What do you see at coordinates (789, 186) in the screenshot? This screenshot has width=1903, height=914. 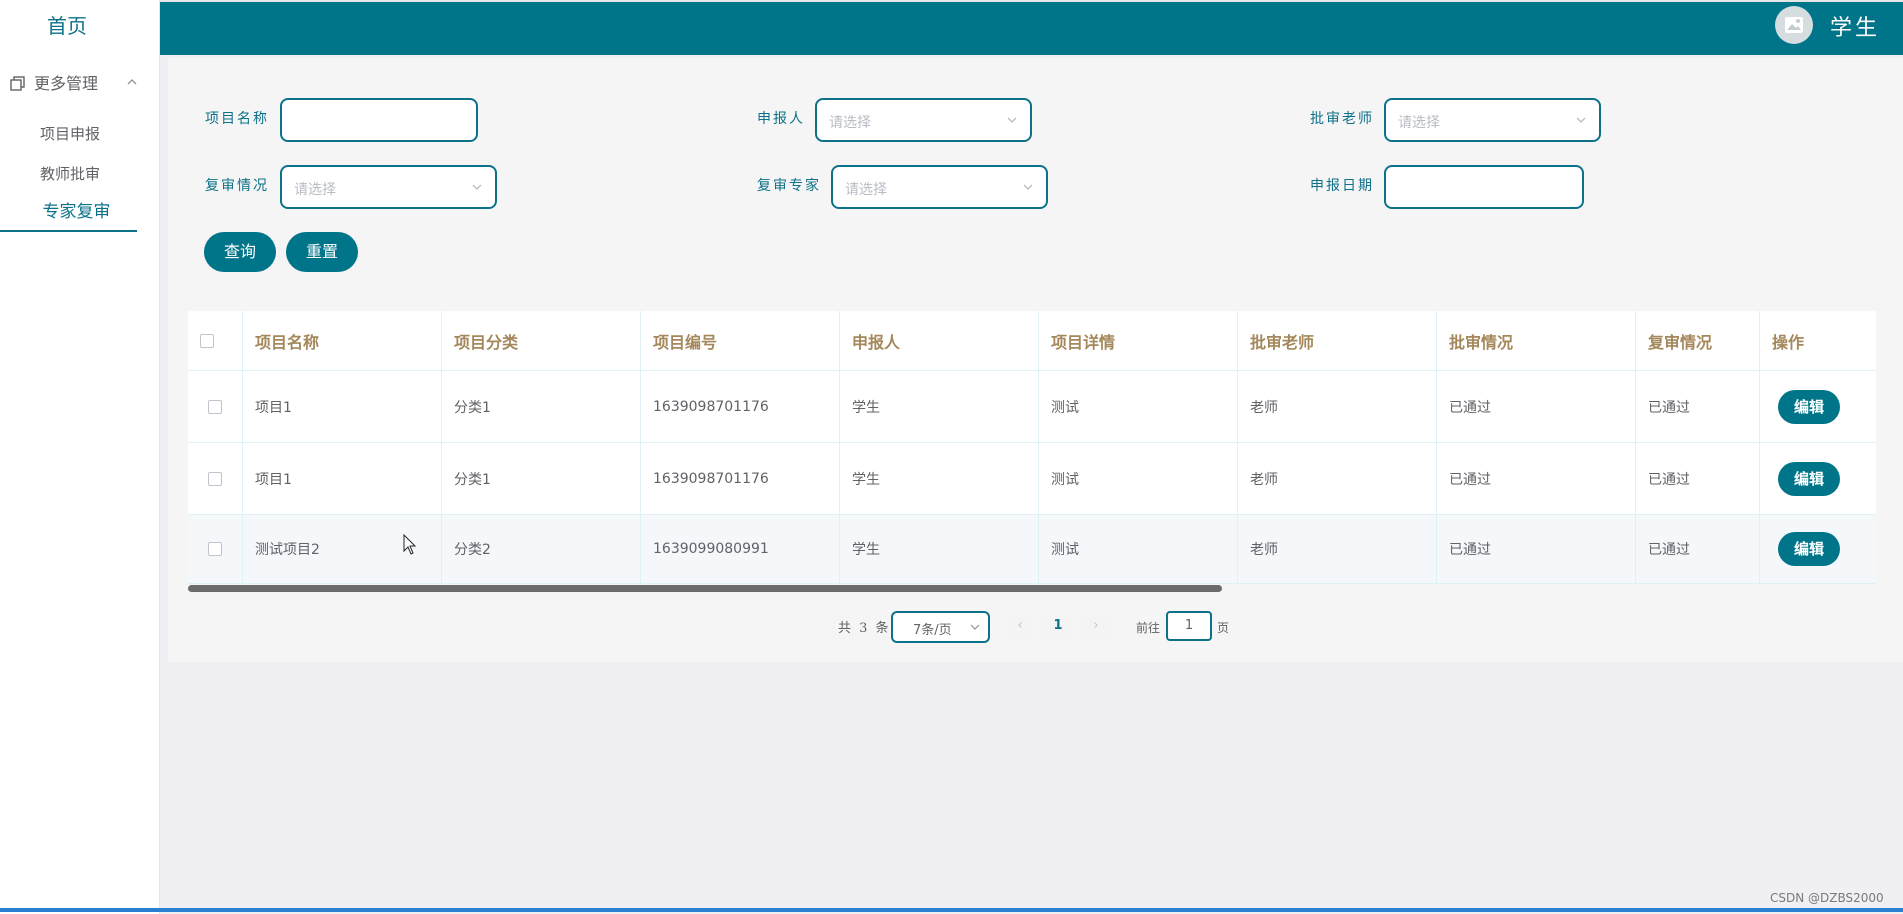 I see `expert-label: 复审专家` at bounding box center [789, 186].